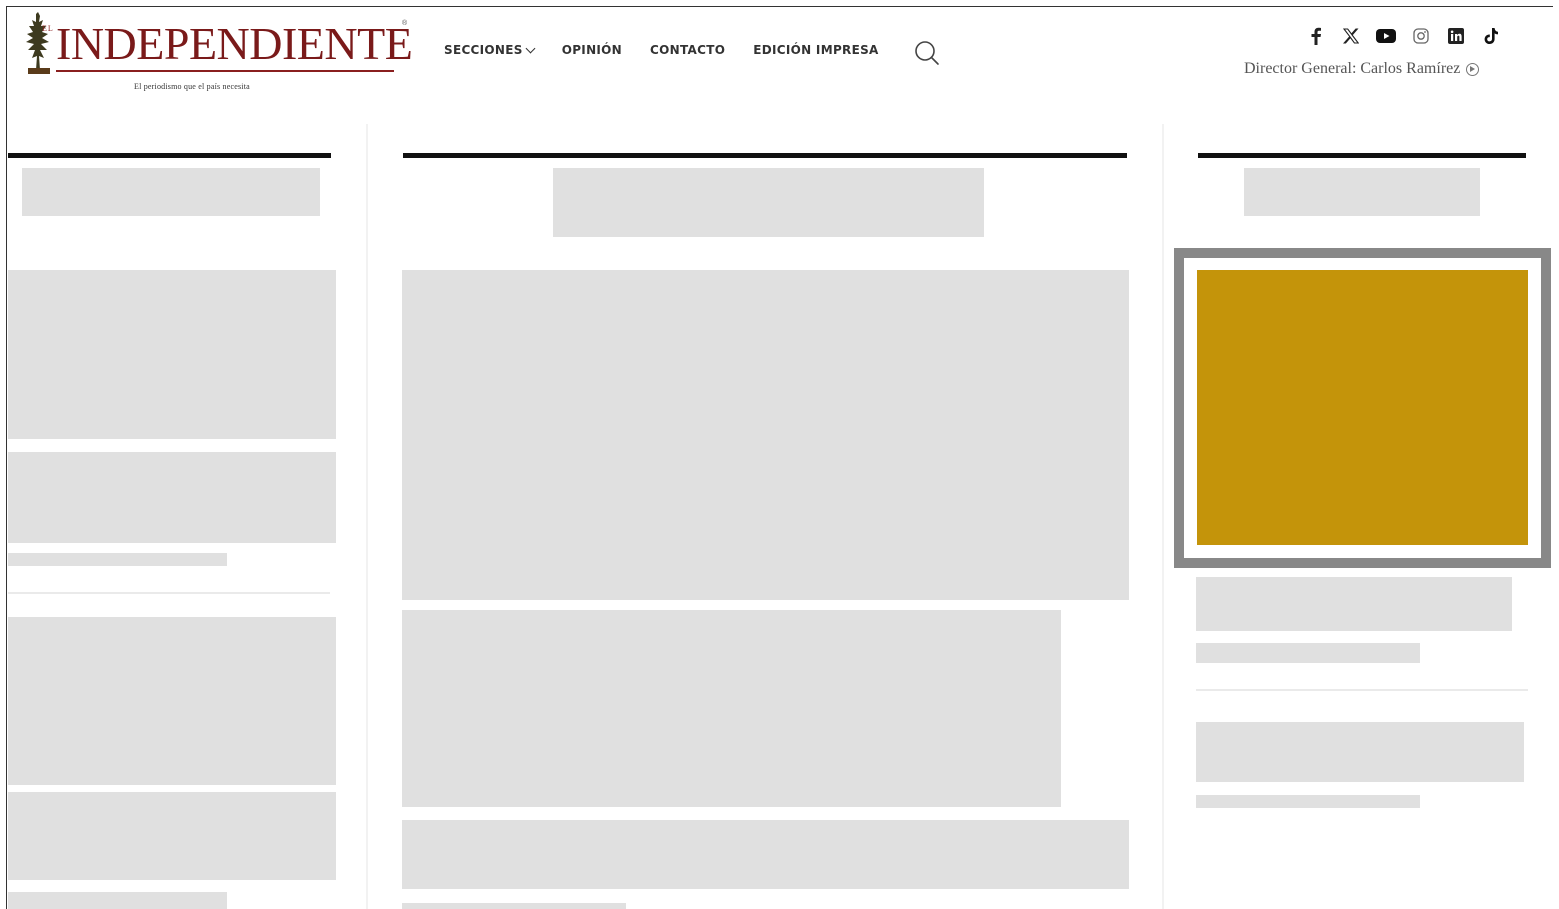 The image size is (1559, 909). Describe the element at coordinates (1316, 36) in the screenshot. I see `facebook-icon` at that location.